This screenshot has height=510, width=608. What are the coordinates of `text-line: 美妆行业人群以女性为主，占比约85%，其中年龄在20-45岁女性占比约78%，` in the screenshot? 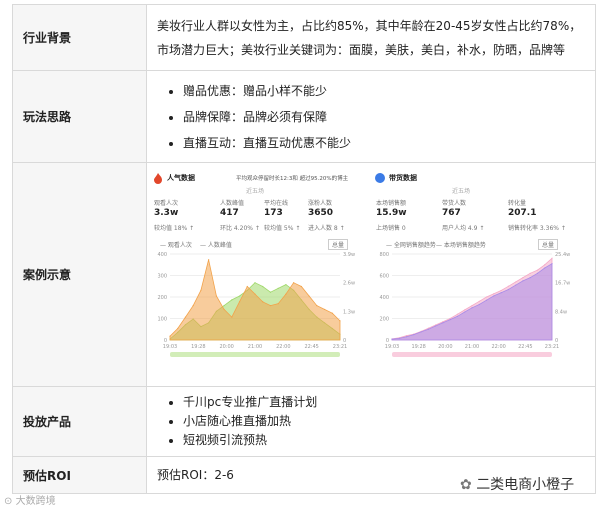 It's located at (369, 25).